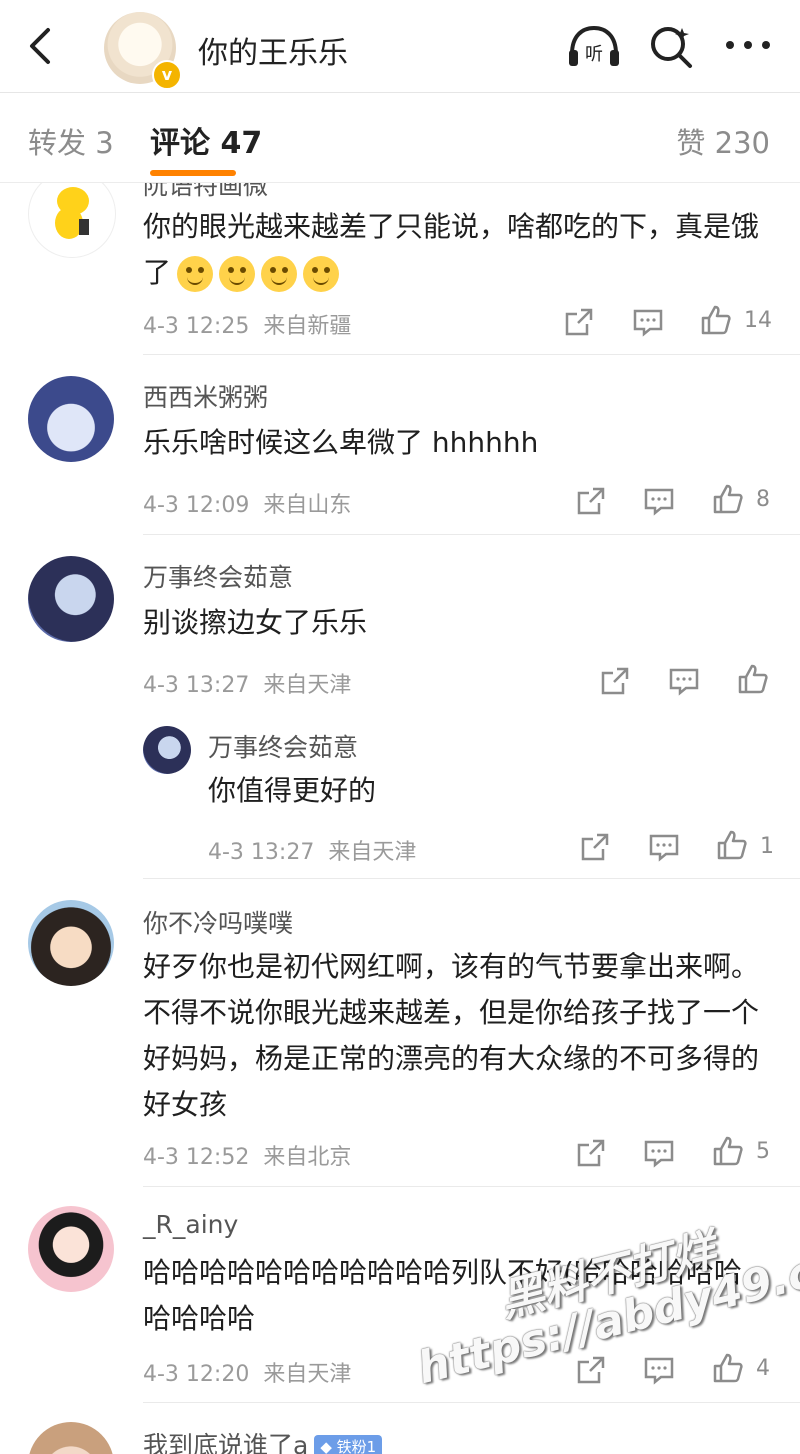 The image size is (800, 1454). What do you see at coordinates (307, 505) in the screenshot?
I see `comment-location: 来自山东` at bounding box center [307, 505].